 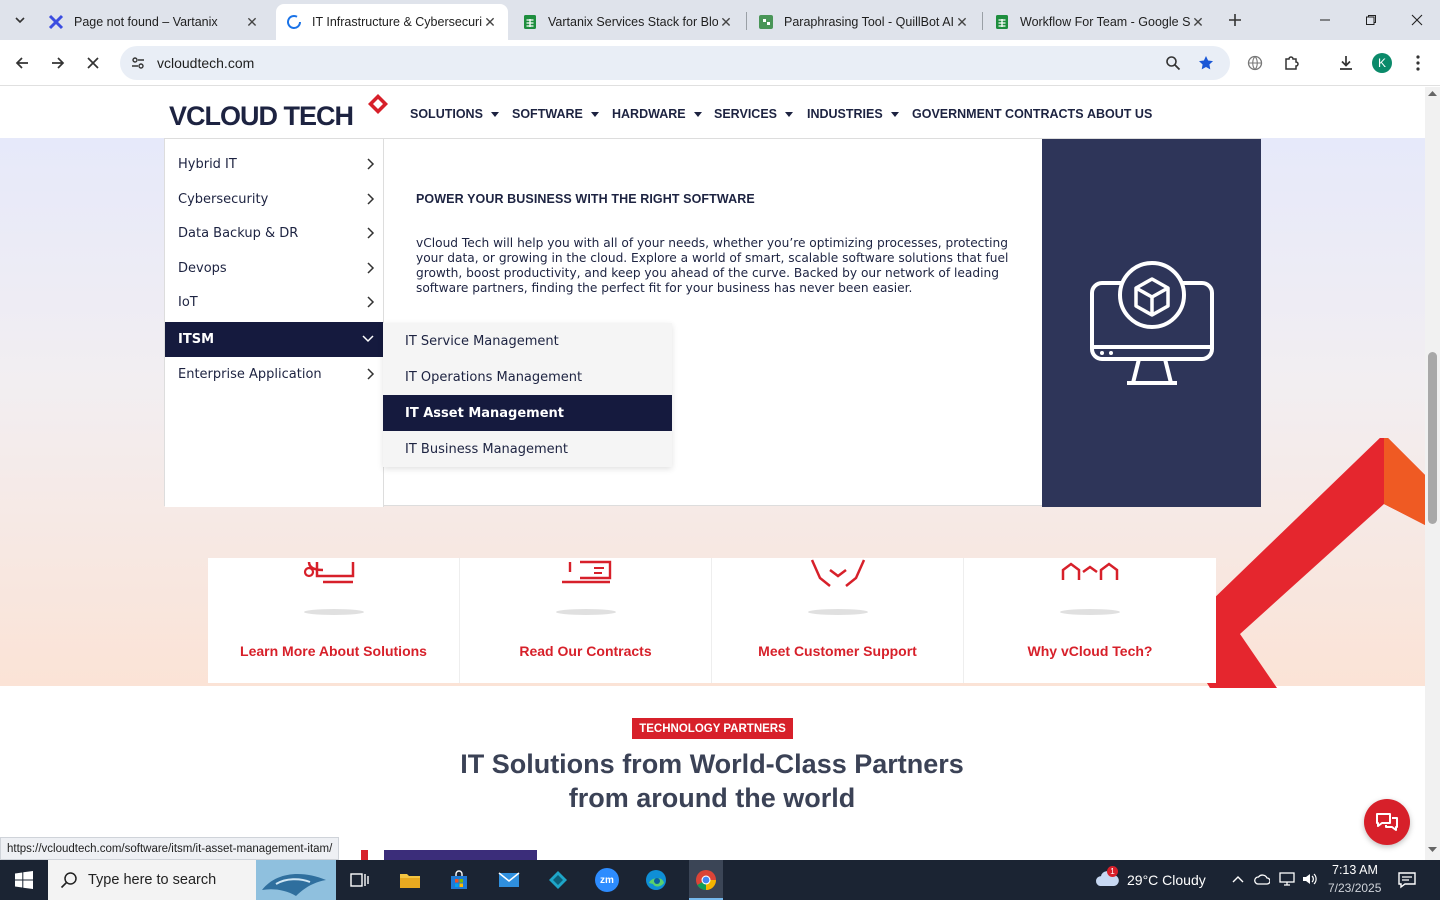 What do you see at coordinates (392, 22) in the screenshot?
I see `browser-tab-active: IT Infrastructure & Cybersecurit ✕` at bounding box center [392, 22].